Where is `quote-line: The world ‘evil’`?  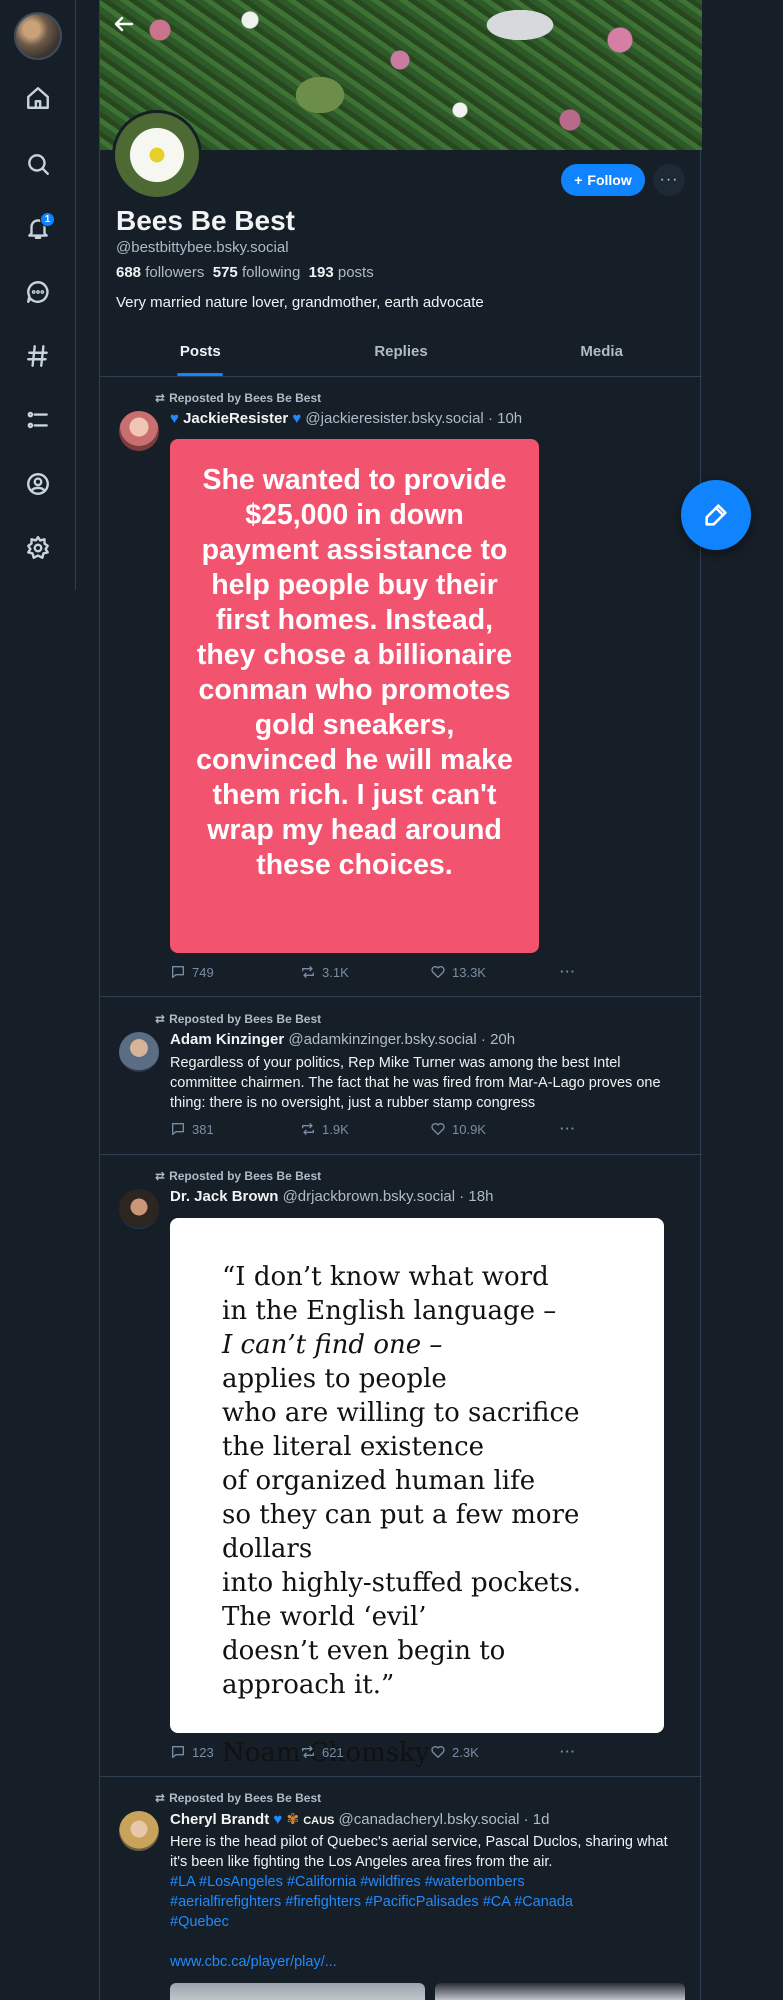
quote-line: The world ‘evil’ is located at coordinates (324, 1617).